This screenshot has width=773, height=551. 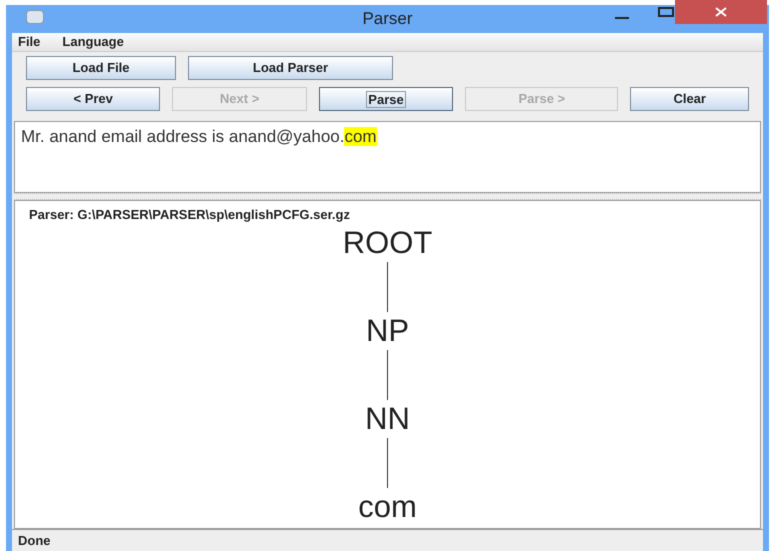 I want to click on menu-item: Language, so click(x=93, y=42).